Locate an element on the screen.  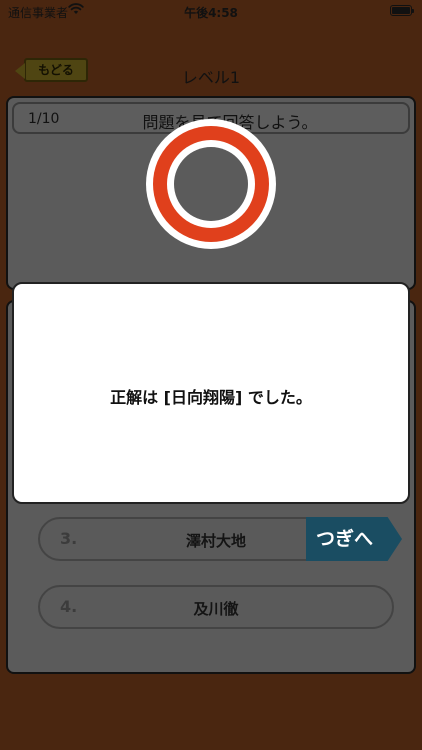
result-message: 正解は [日向翔陽] でした。 is located at coordinates (211, 397).